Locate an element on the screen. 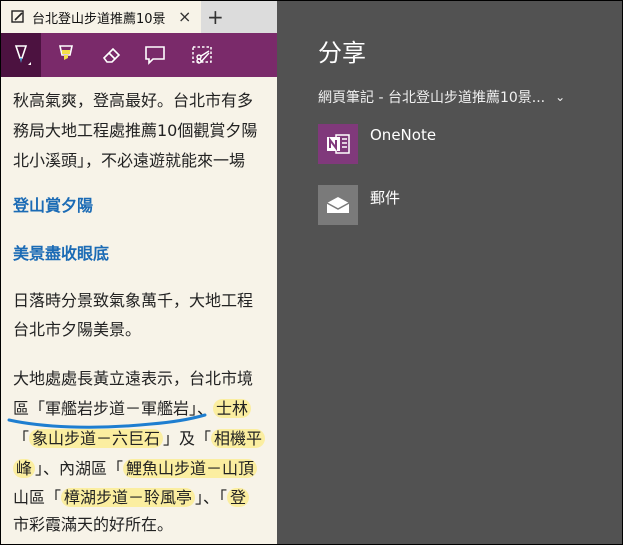 Image resolution: width=623 pixels, height=545 pixels. tab-close-button: × is located at coordinates (184, 17).